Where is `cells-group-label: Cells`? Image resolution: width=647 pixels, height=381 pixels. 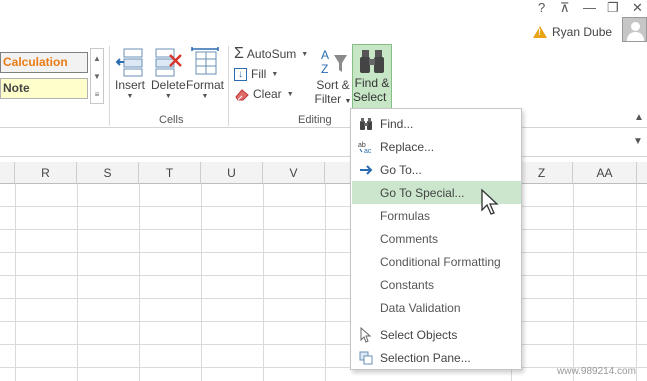 cells-group-label: Cells is located at coordinates (171, 120).